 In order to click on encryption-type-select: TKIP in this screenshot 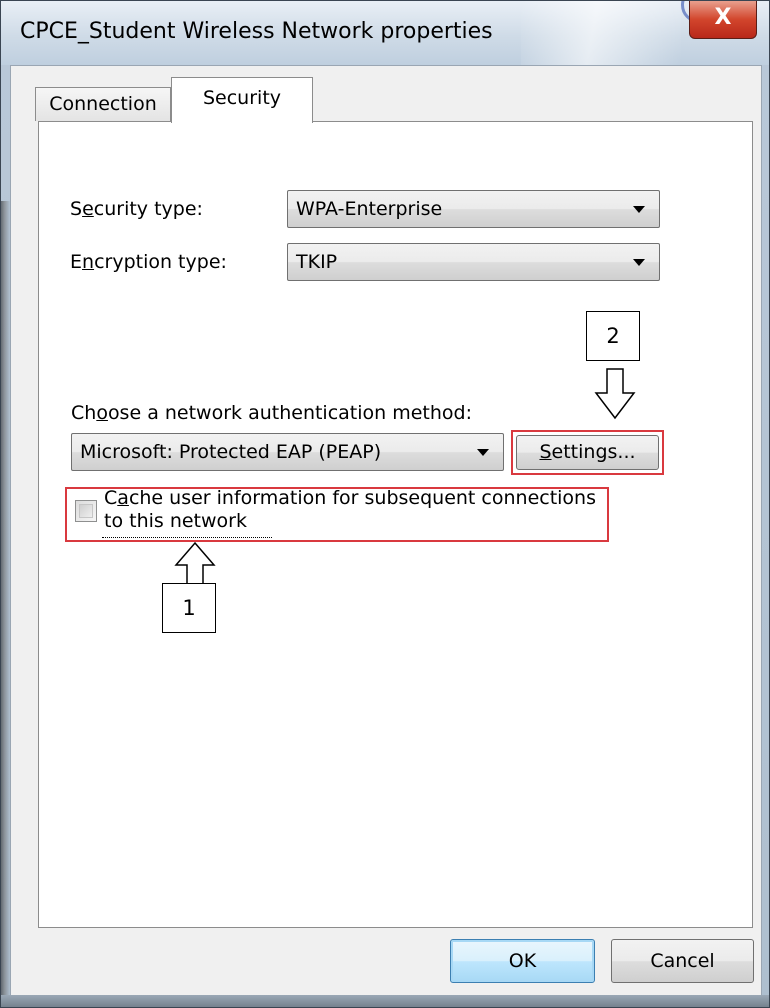, I will do `click(473, 262)`.